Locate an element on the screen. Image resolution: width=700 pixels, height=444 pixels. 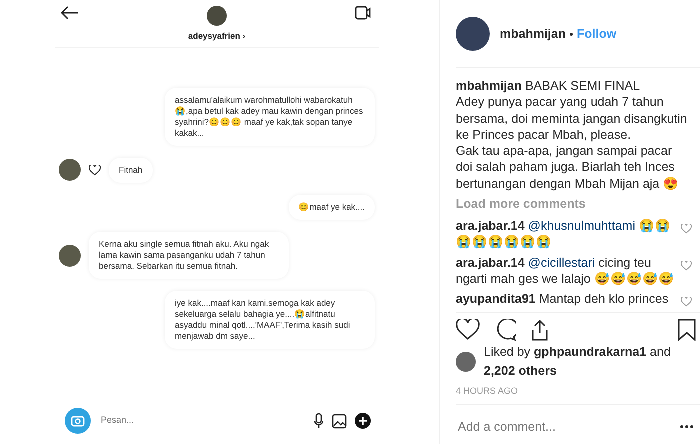
camera-button is located at coordinates (78, 421).